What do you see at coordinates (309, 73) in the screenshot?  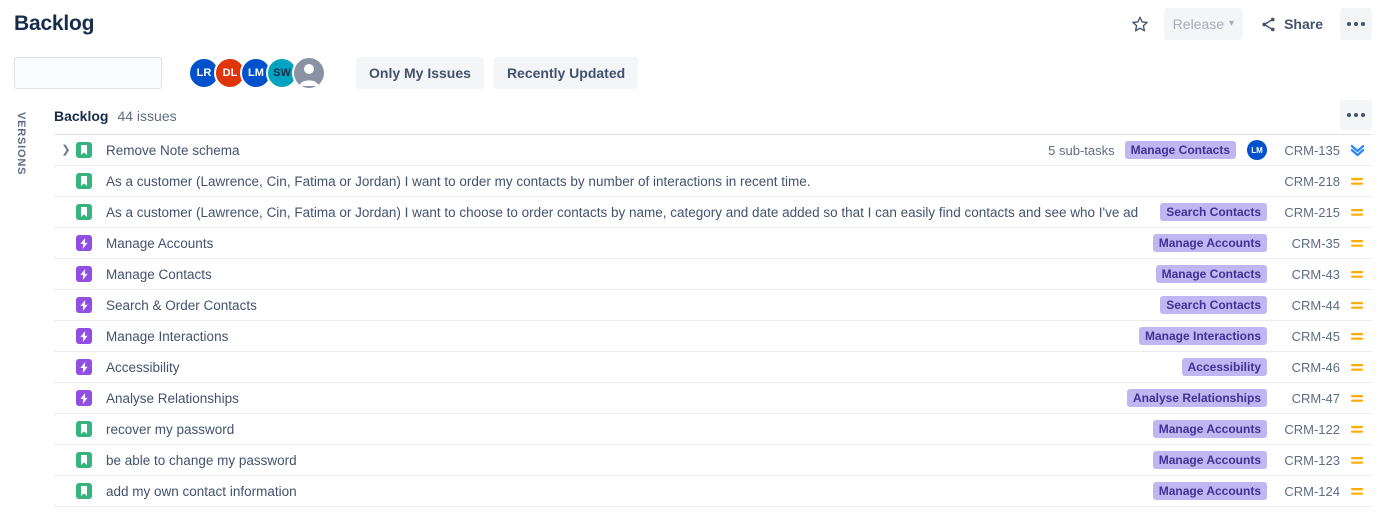 I see `person-avatar-icon` at bounding box center [309, 73].